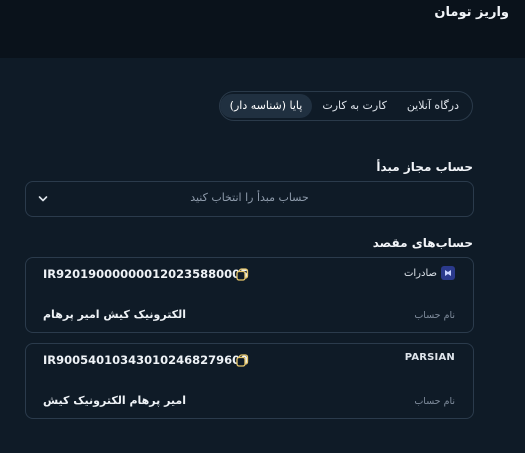  I want to click on tab-online-gateway: درگاه آنلاین, so click(433, 106).